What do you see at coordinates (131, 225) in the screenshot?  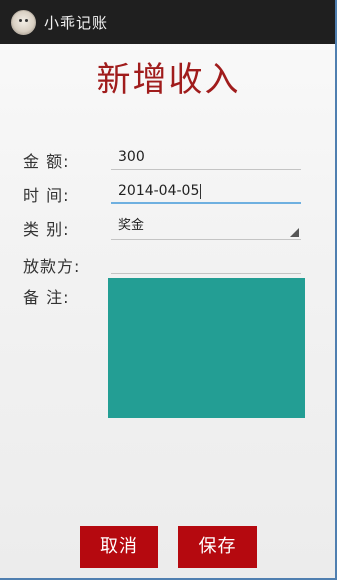 I see `category-value: 奖金` at bounding box center [131, 225].